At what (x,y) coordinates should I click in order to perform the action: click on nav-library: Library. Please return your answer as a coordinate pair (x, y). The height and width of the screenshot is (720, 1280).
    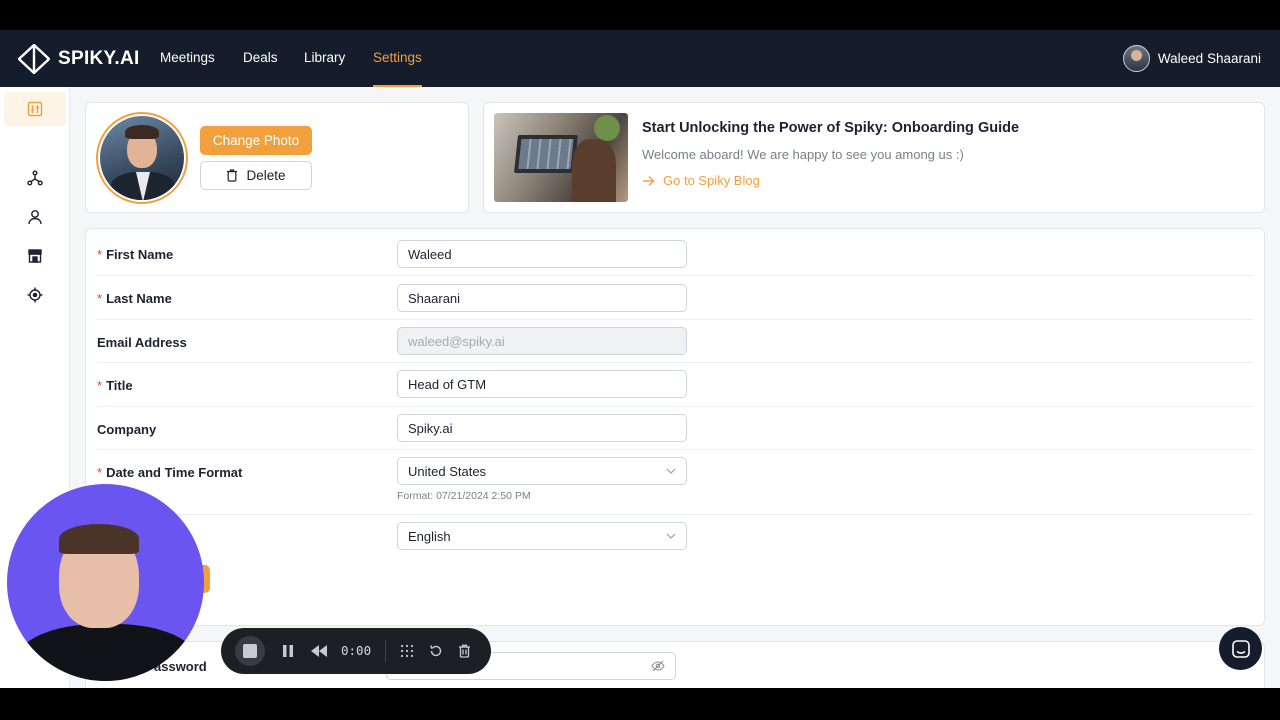
    Looking at the image, I should click on (324, 57).